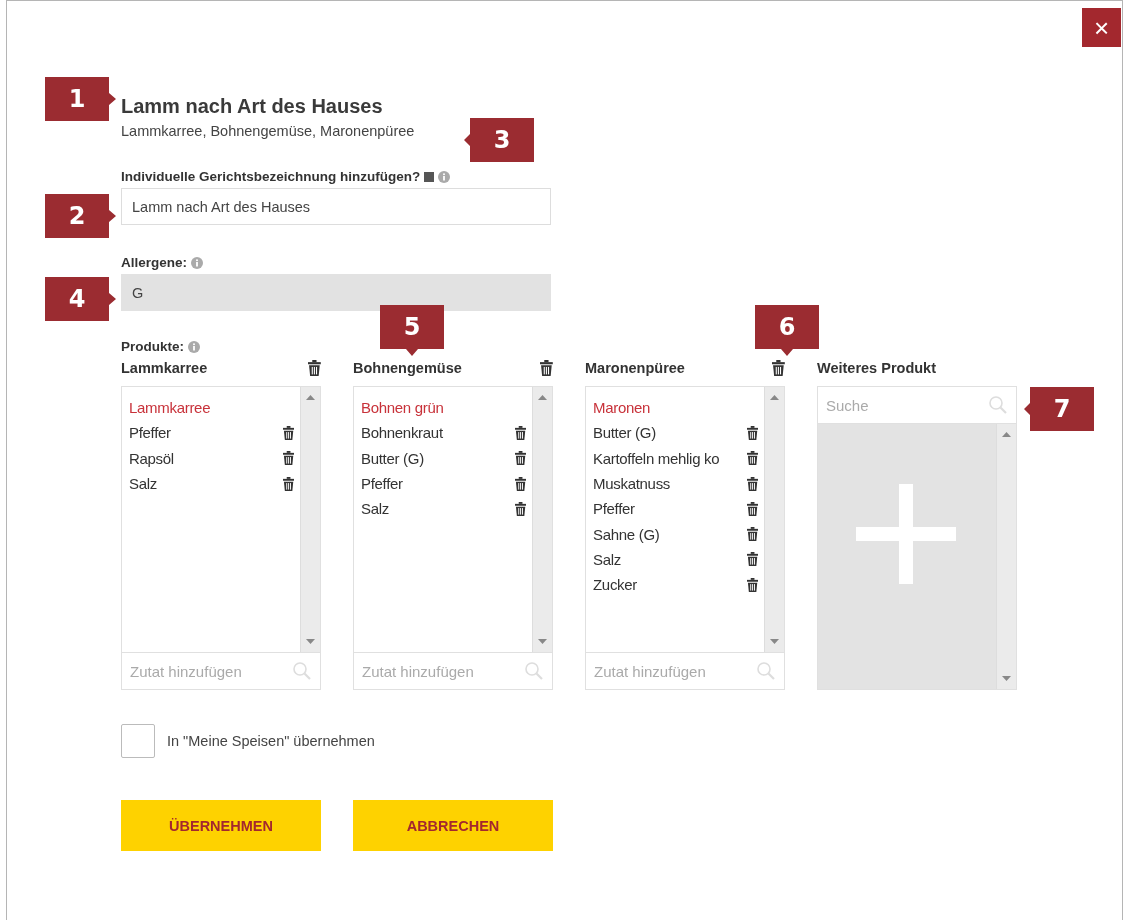 The height and width of the screenshot is (920, 1124). What do you see at coordinates (407, 368) in the screenshot?
I see `product-title: Bohnengemüse` at bounding box center [407, 368].